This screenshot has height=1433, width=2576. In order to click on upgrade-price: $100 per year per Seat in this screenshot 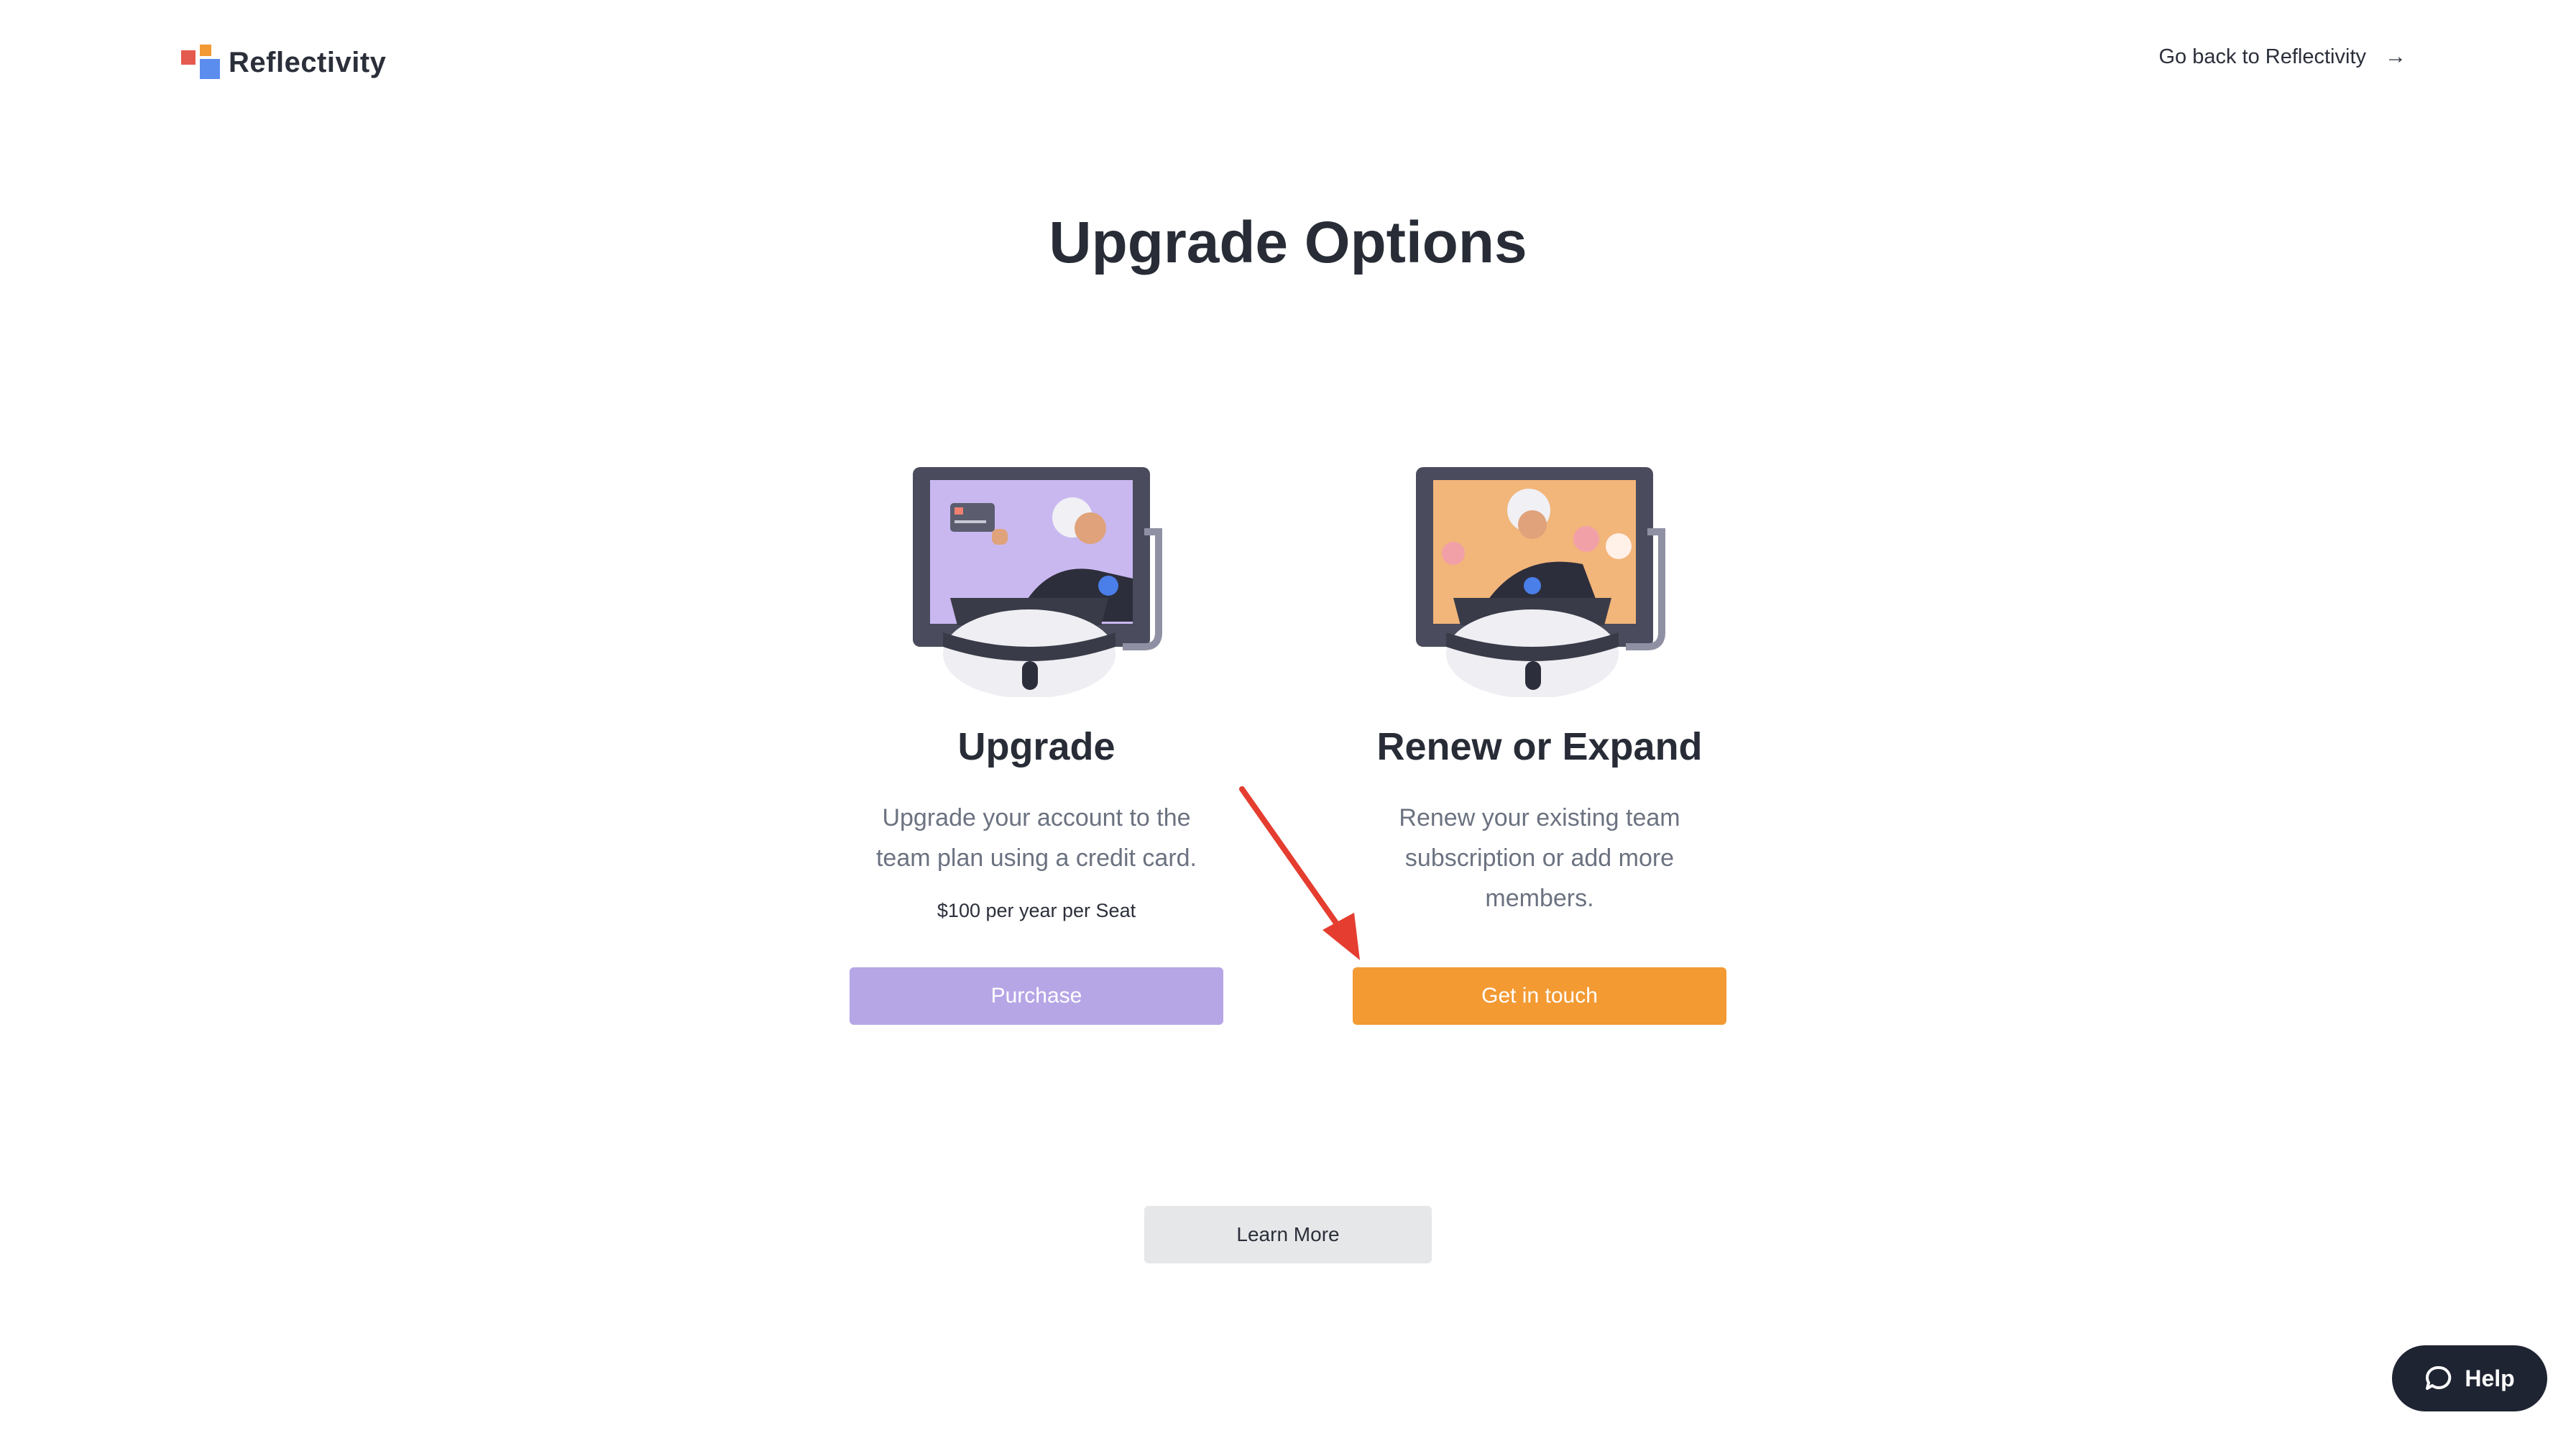, I will do `click(1036, 910)`.